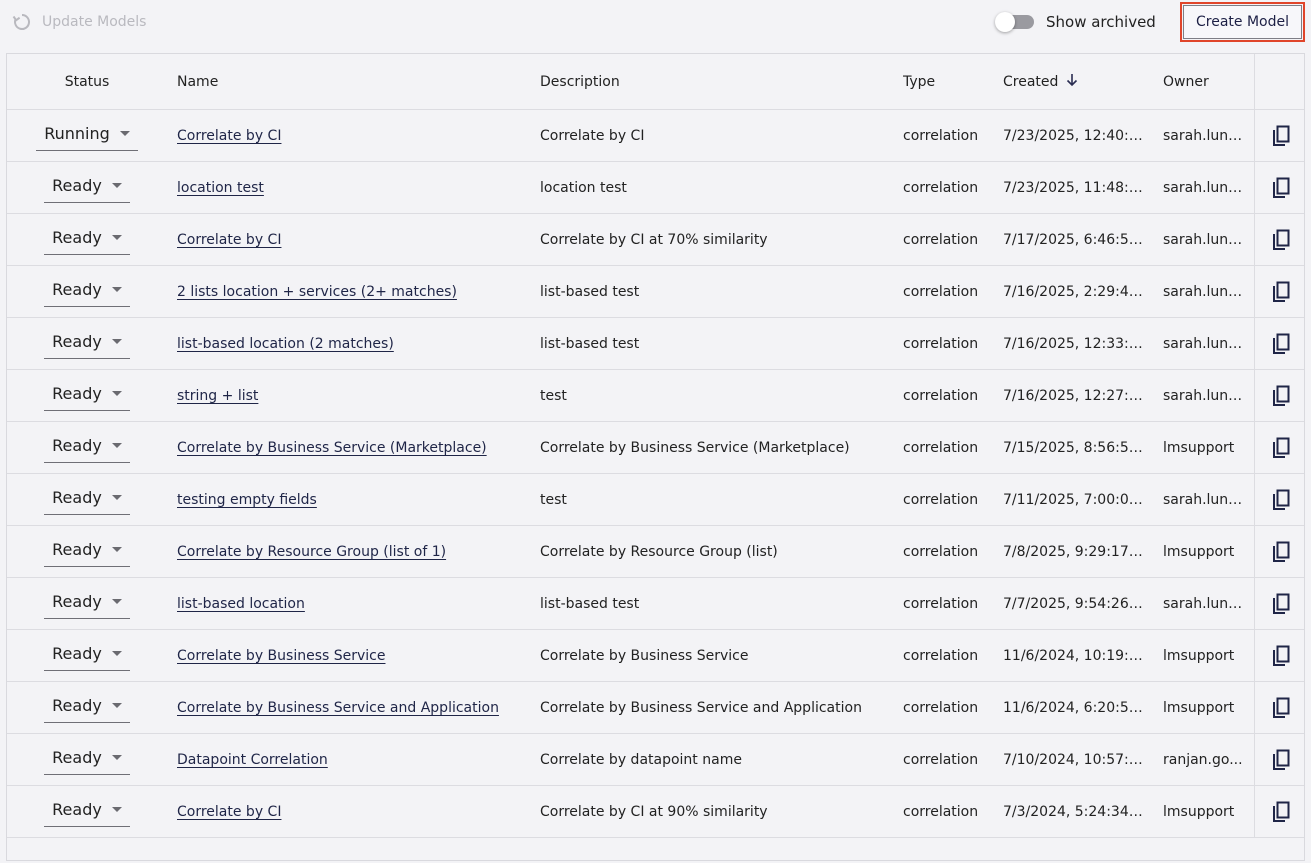  I want to click on show-archived-switch, so click(1014, 22).